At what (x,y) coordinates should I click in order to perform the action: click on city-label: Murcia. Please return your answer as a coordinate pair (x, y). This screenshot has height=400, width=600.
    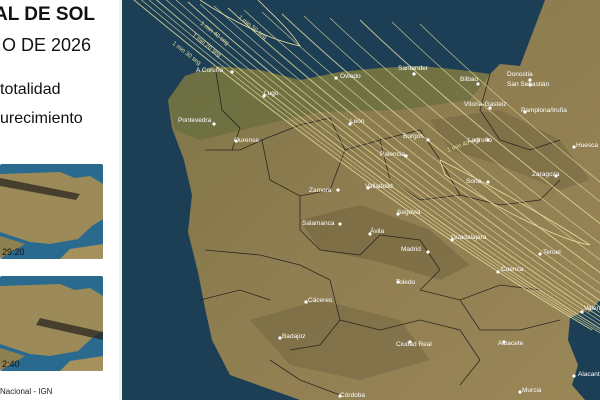
    Looking at the image, I should click on (532, 390).